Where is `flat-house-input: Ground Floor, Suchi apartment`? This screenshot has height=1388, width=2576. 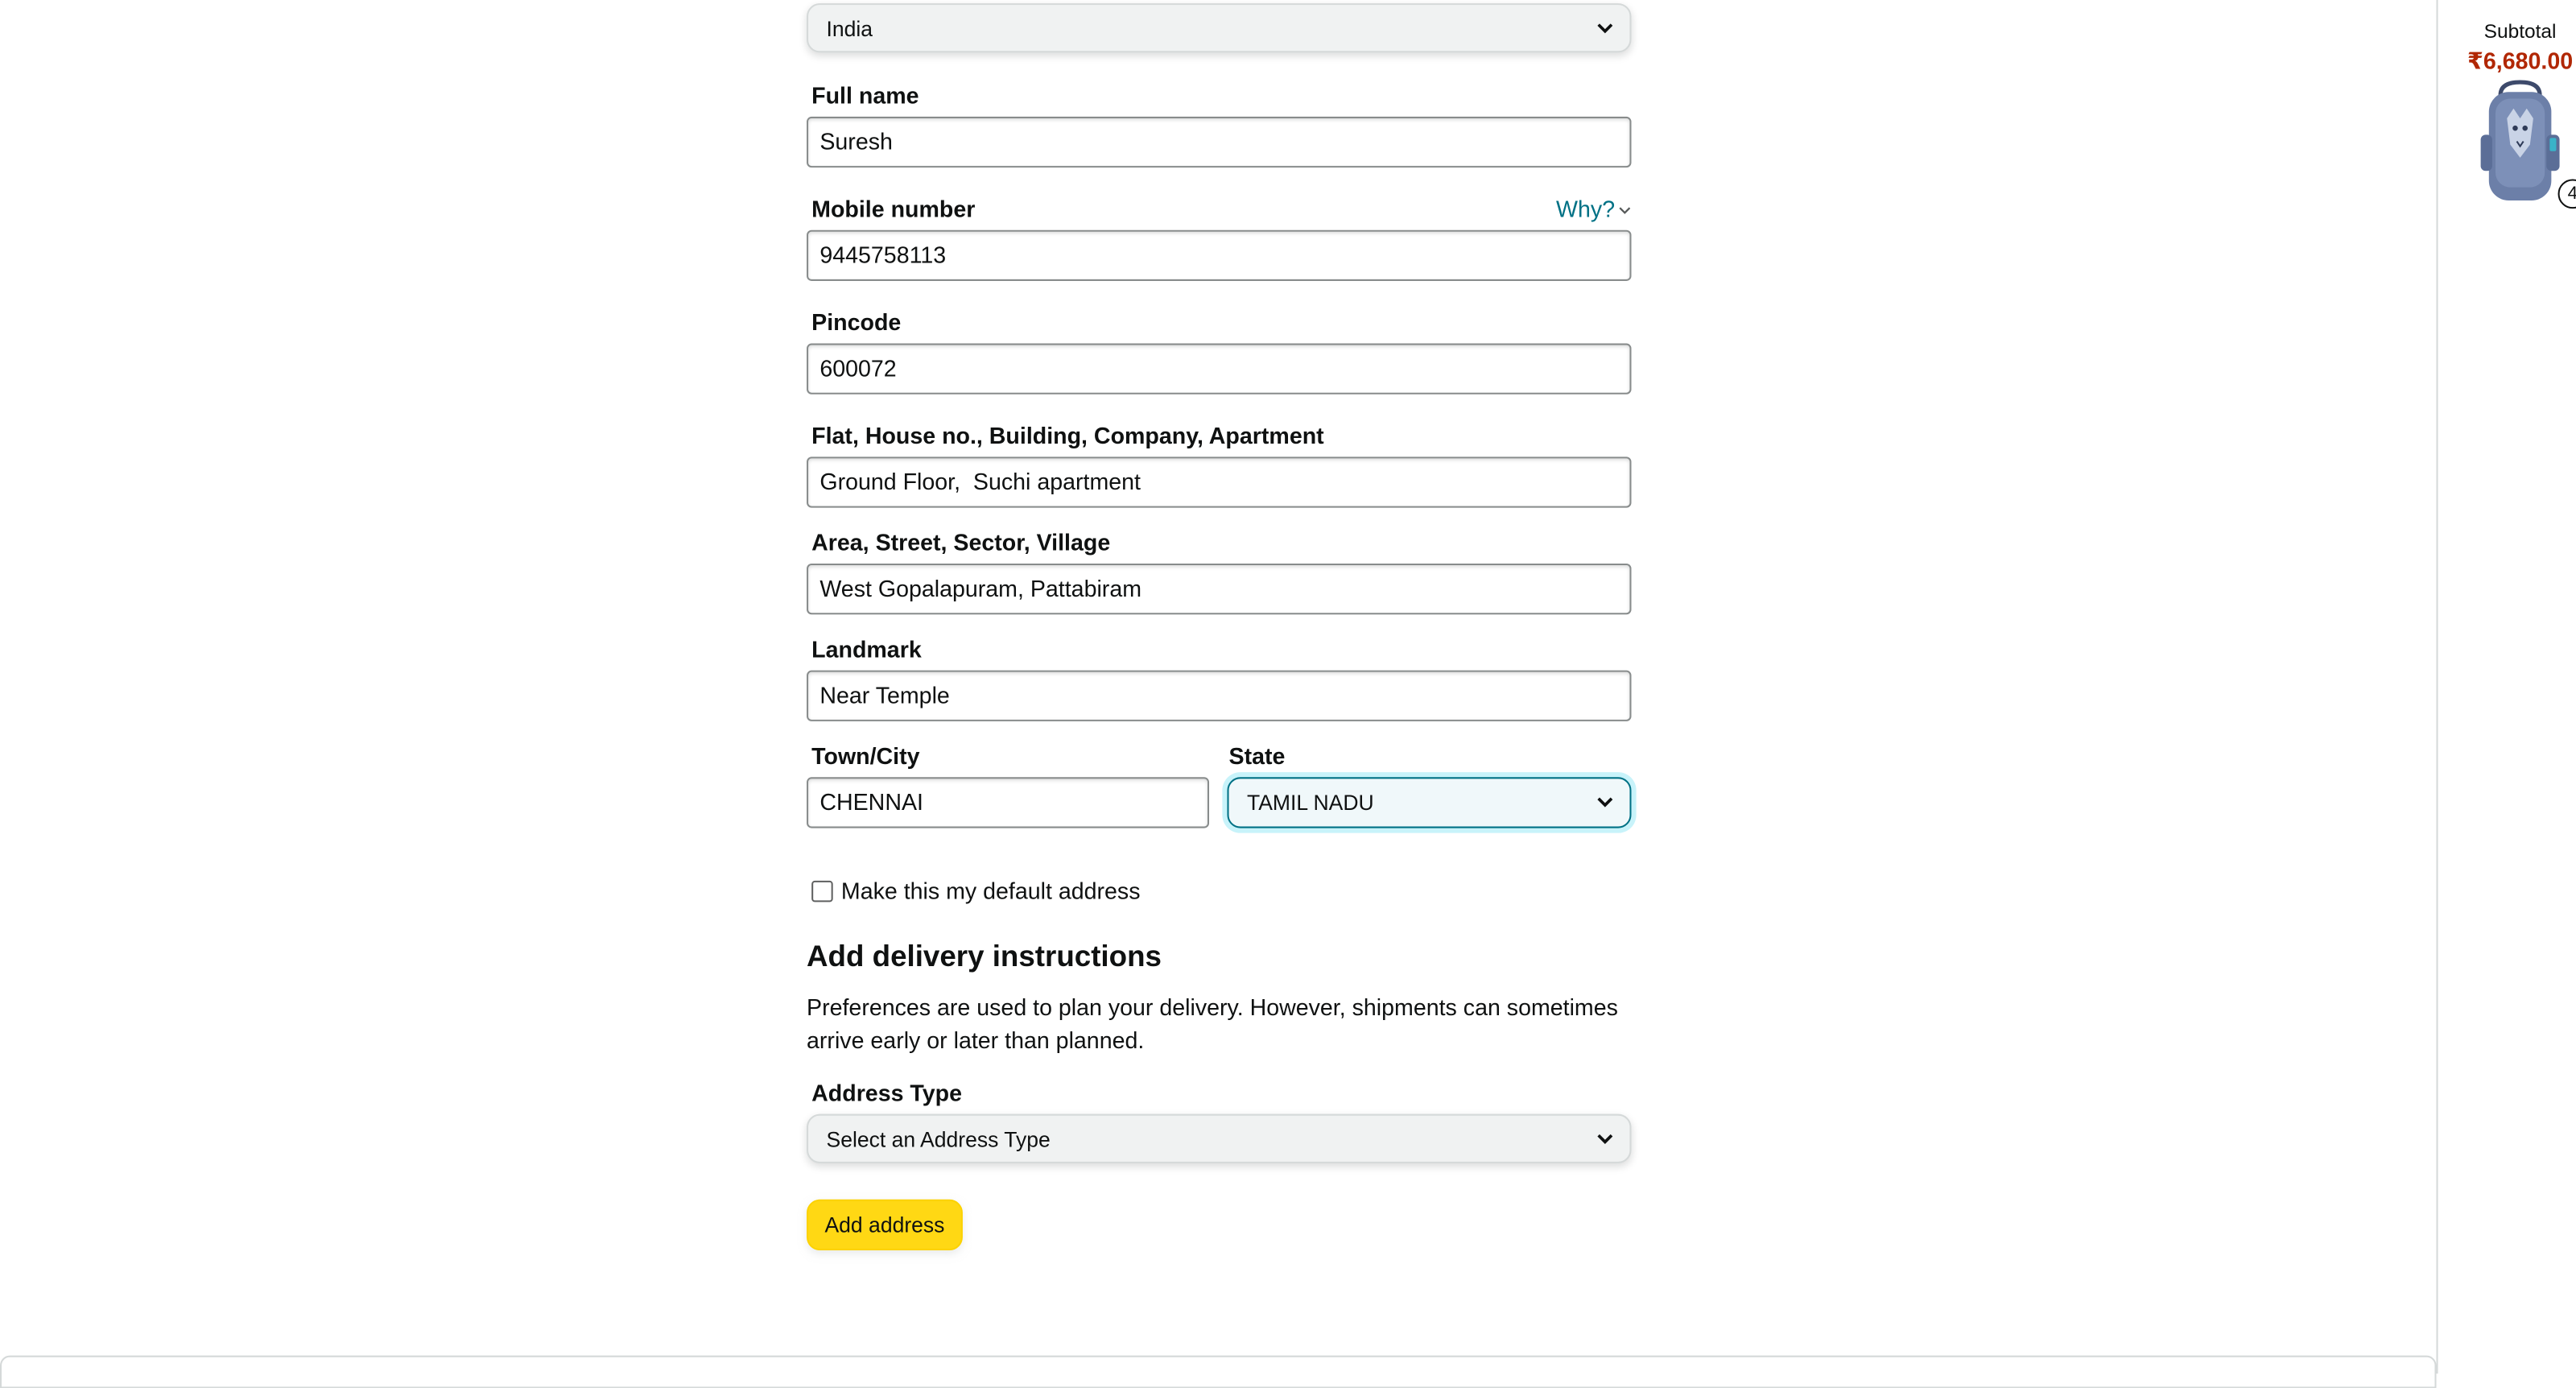 flat-house-input: Ground Floor, Suchi apartment is located at coordinates (1219, 482).